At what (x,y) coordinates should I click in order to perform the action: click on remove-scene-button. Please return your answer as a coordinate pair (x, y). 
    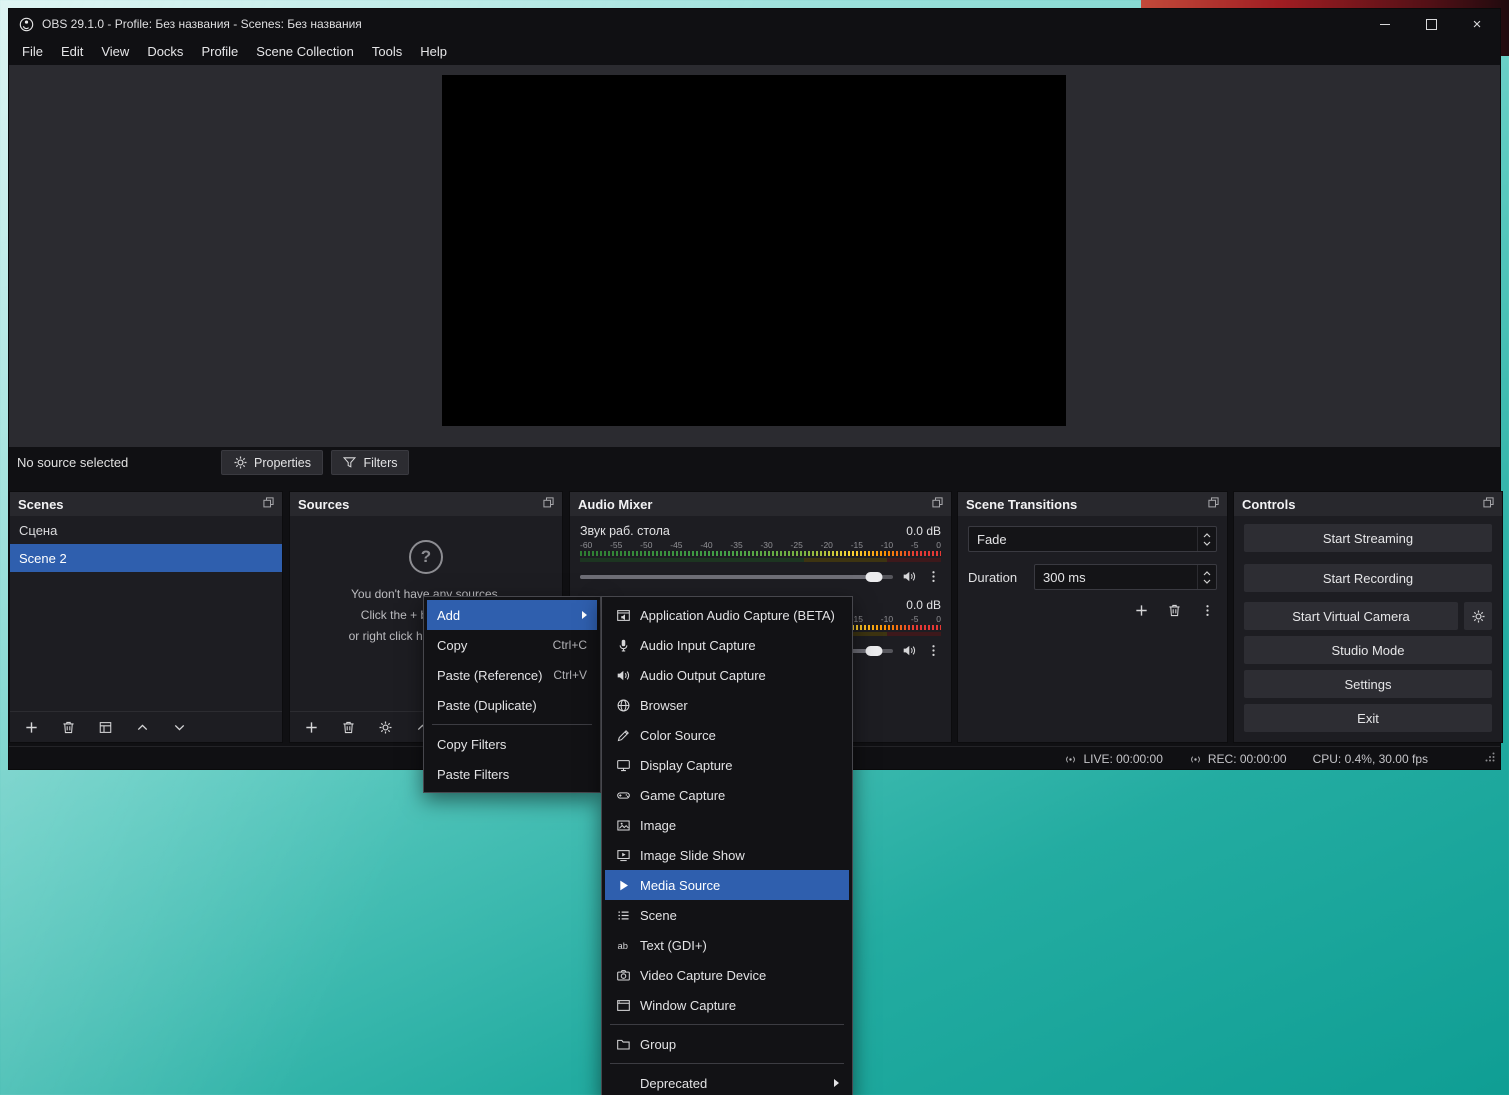
    Looking at the image, I should click on (68, 727).